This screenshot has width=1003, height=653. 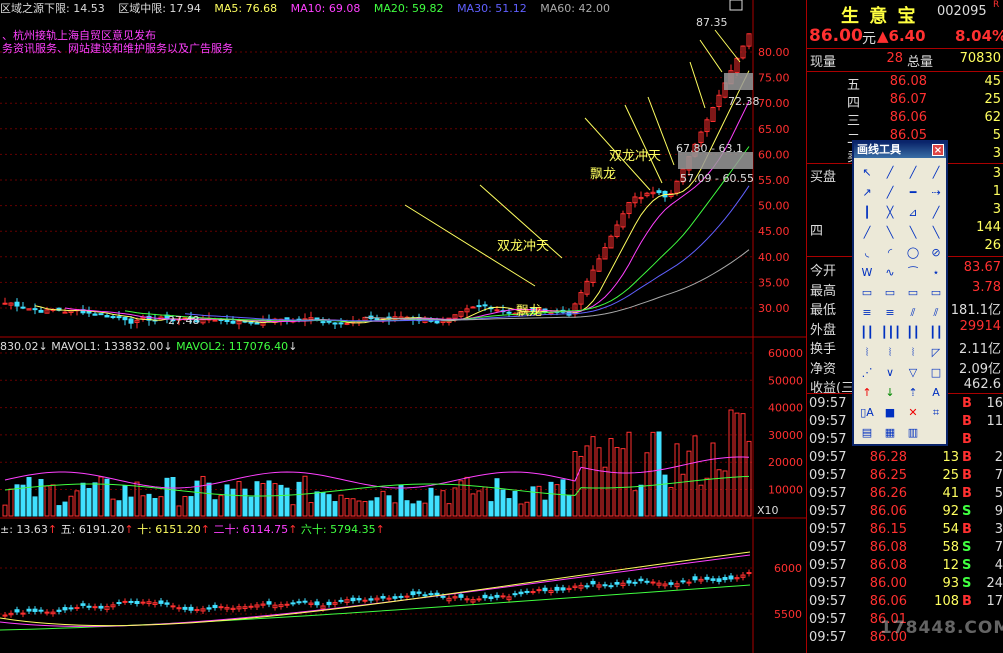 What do you see at coordinates (936, 433) in the screenshot?
I see `draw-tool-icon` at bounding box center [936, 433].